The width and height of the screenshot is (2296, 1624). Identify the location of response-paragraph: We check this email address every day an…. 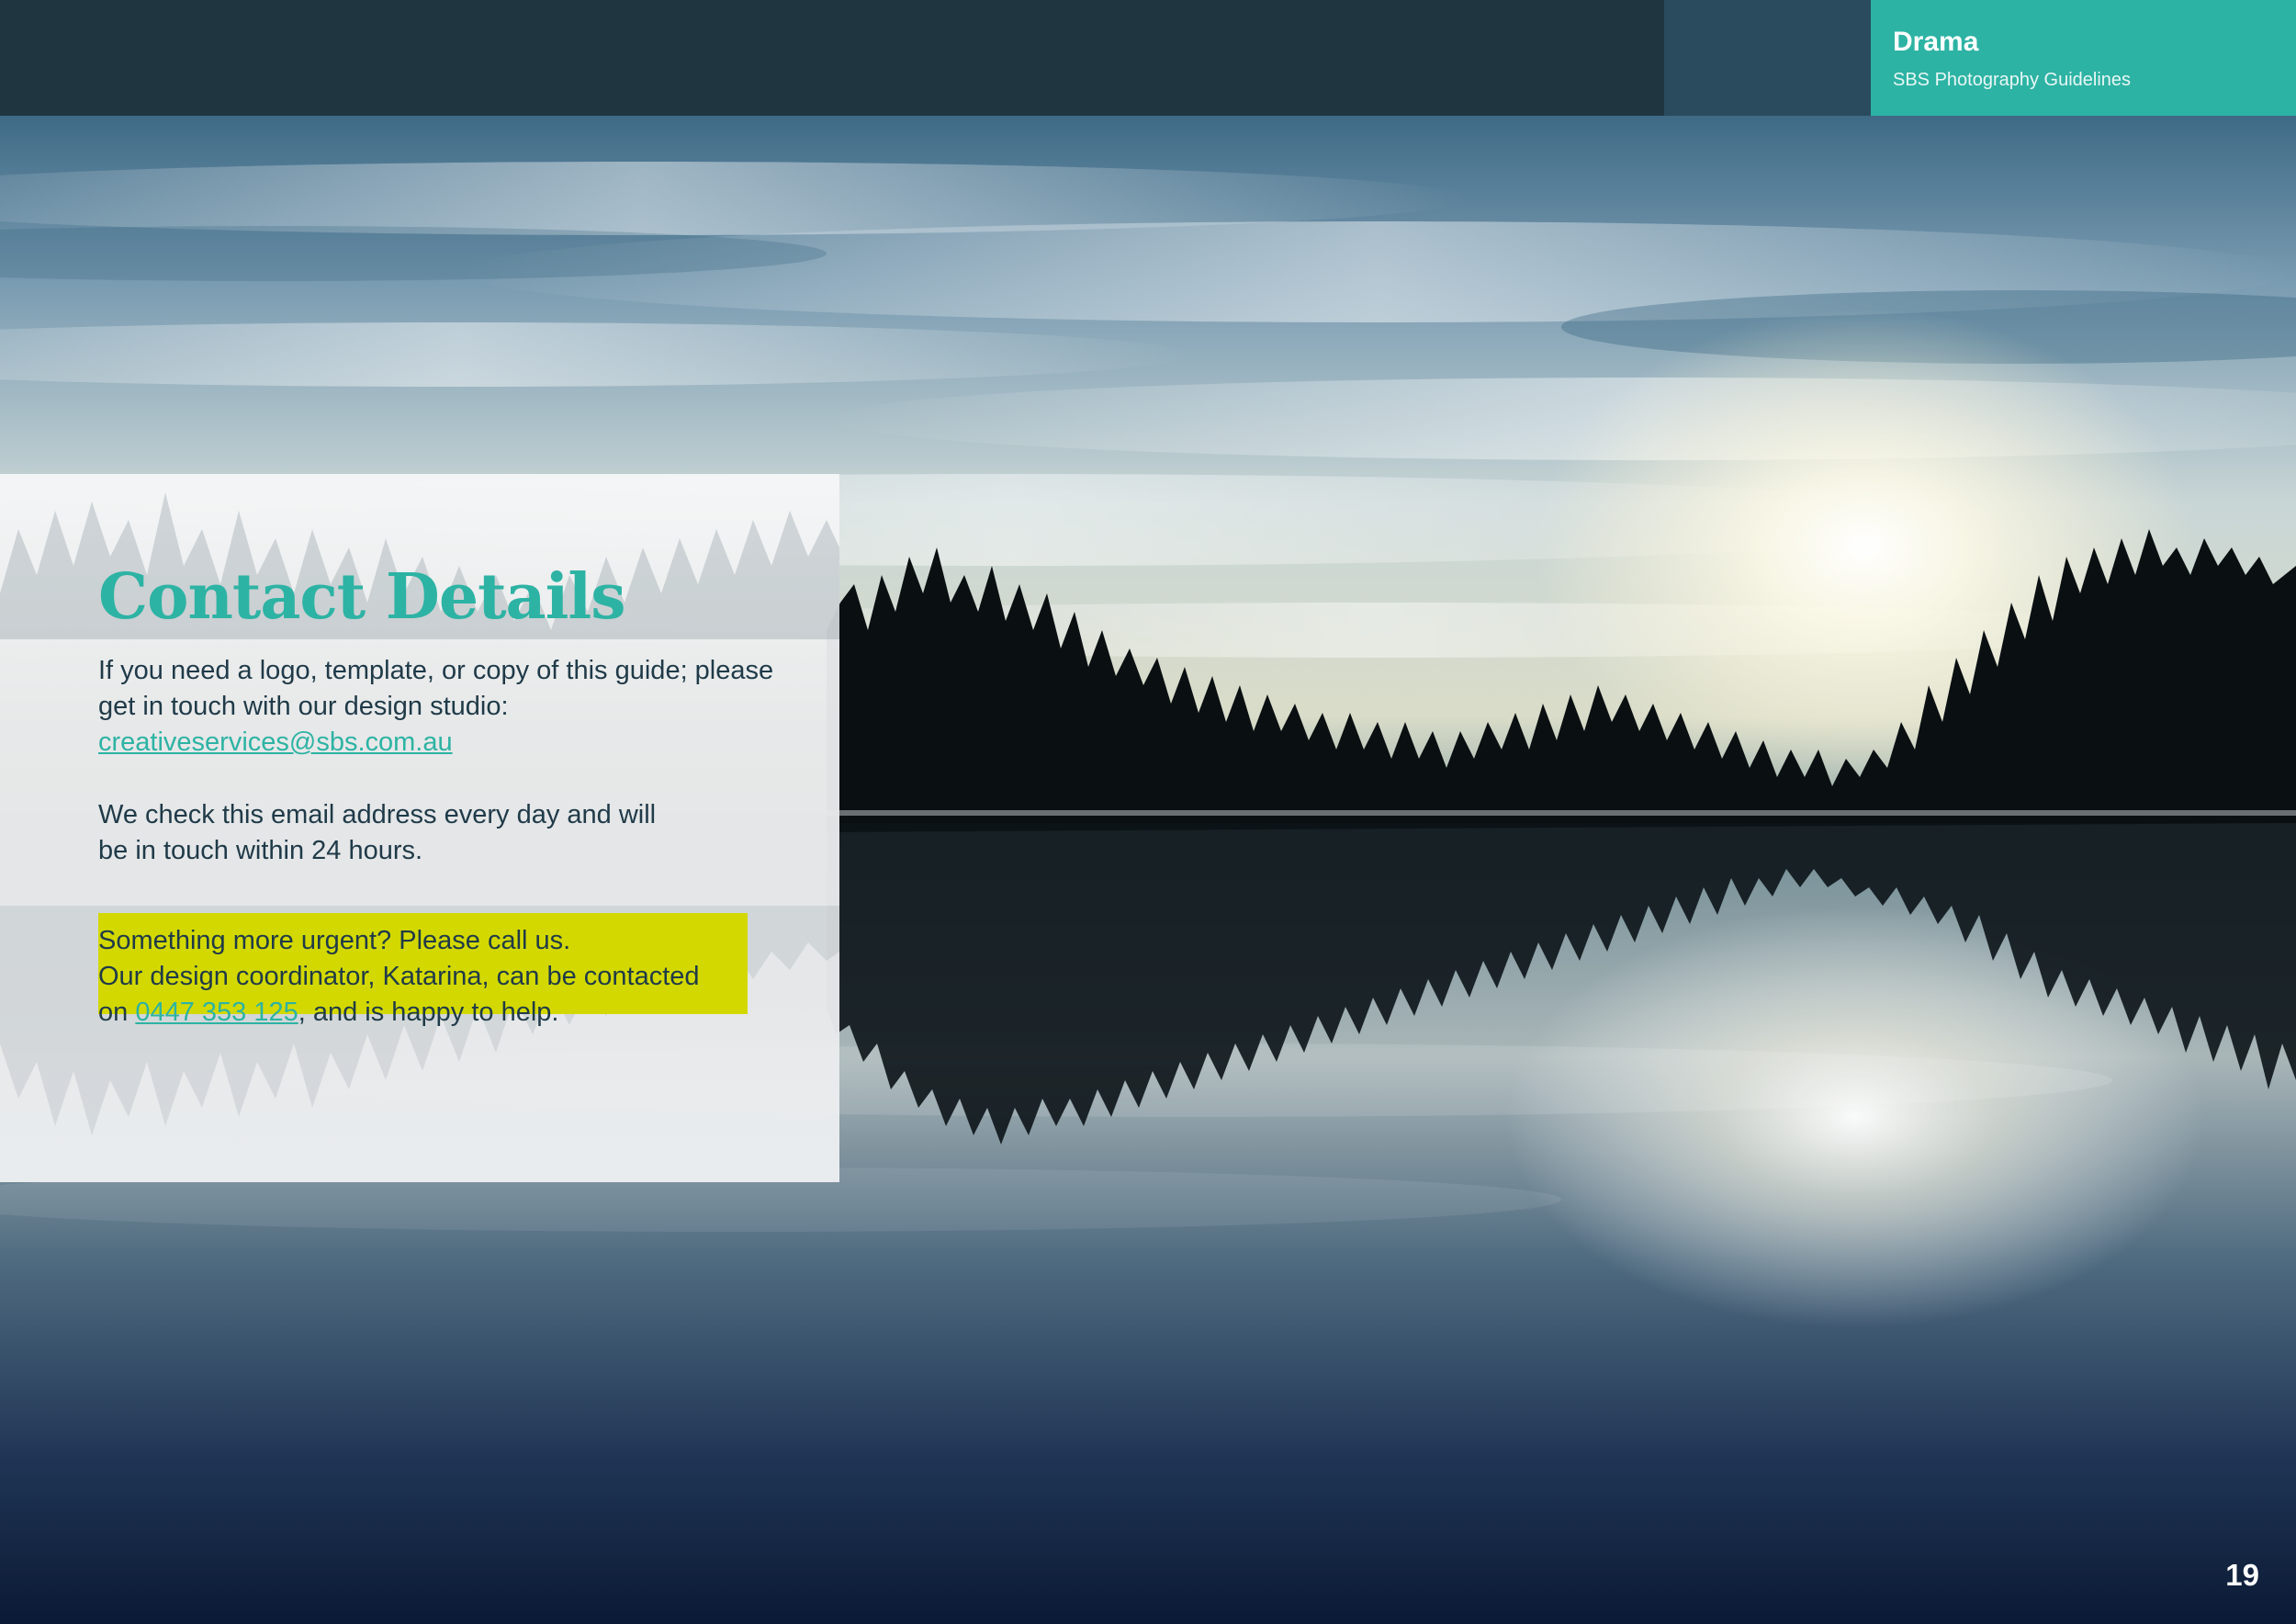
(419, 833).